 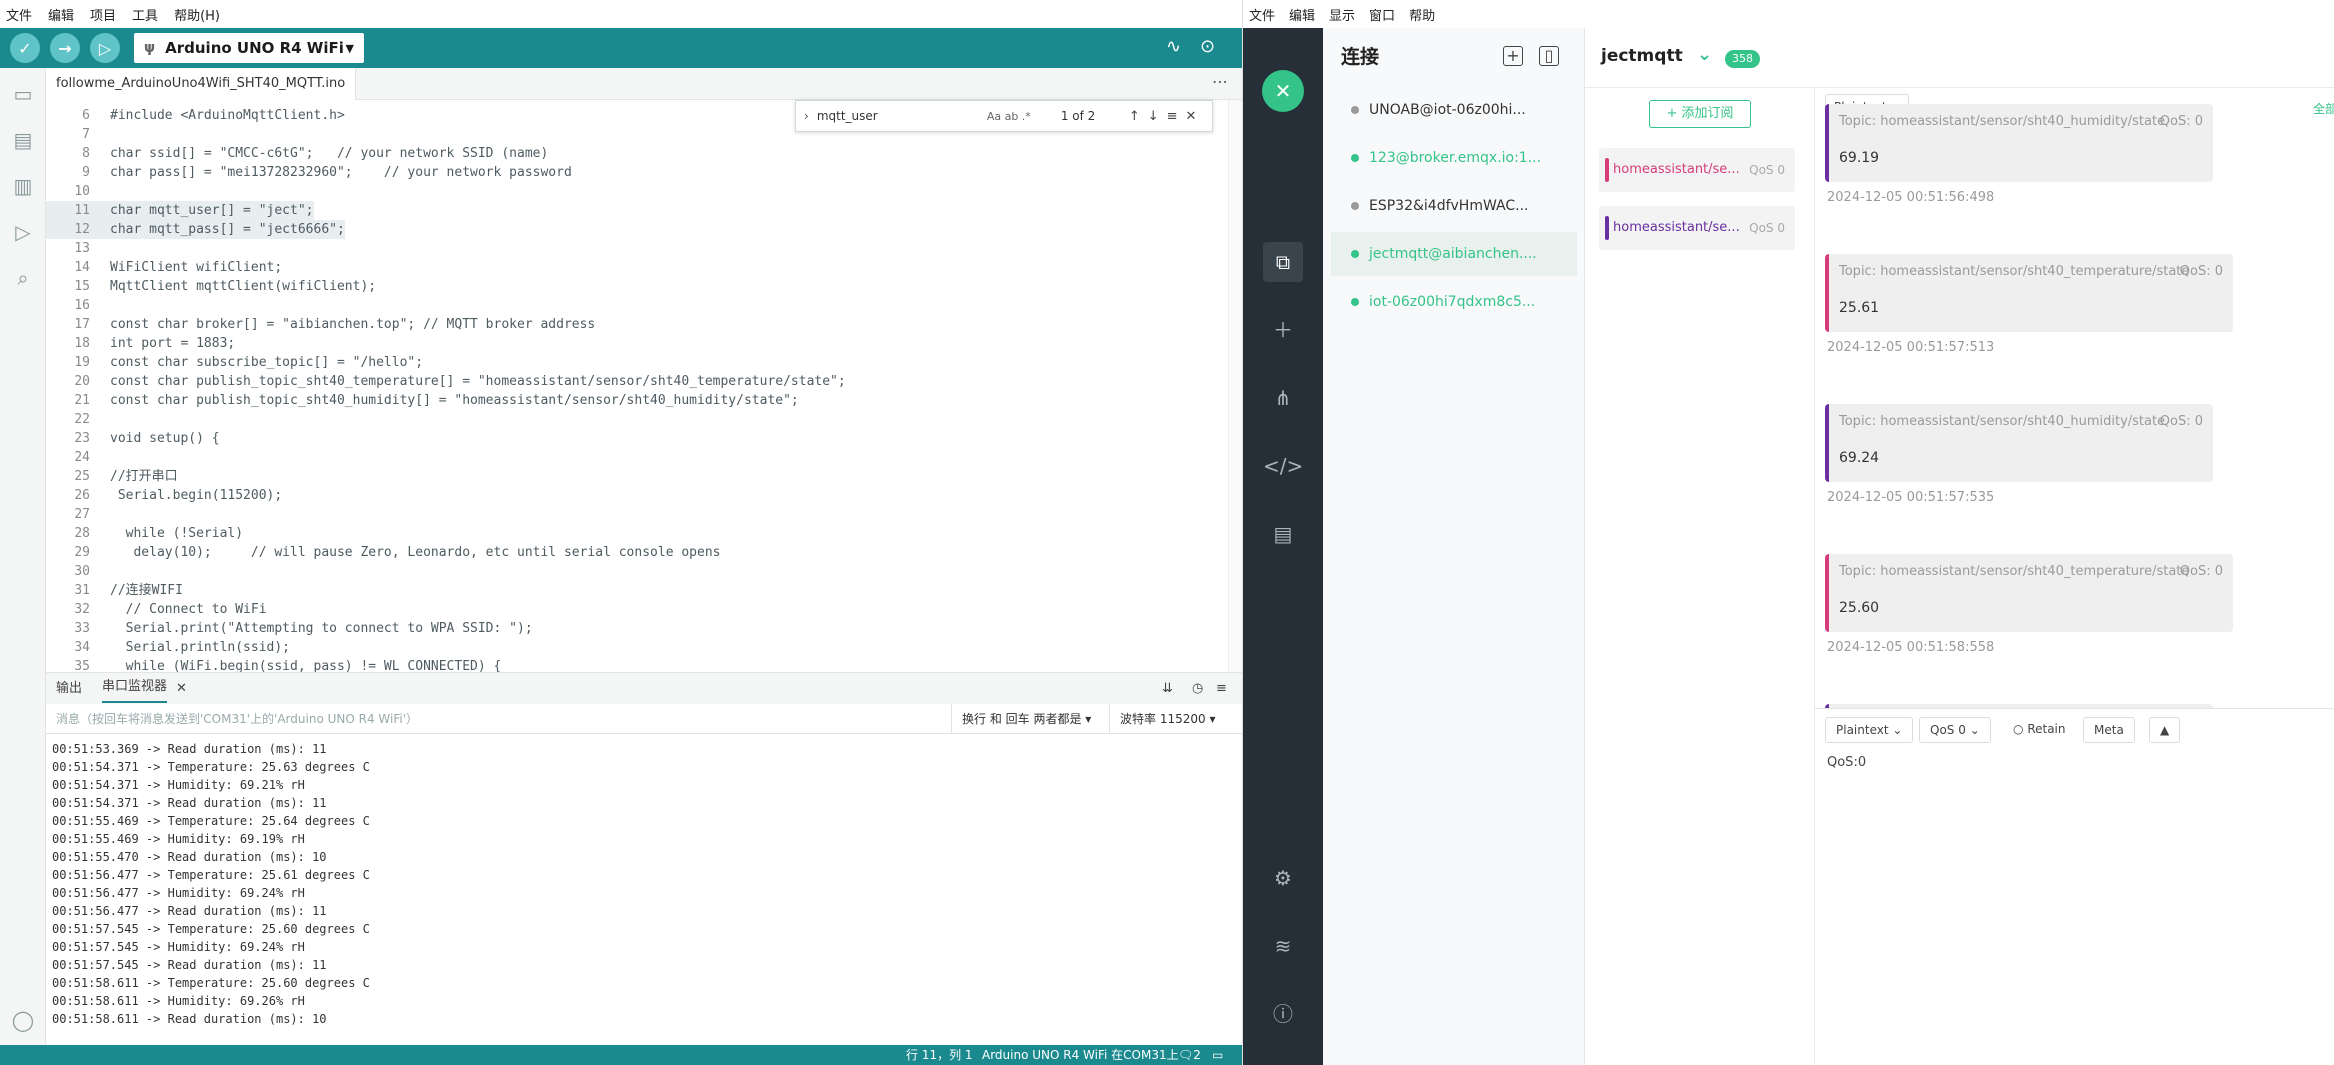 What do you see at coordinates (78, 514) in the screenshot?
I see `code-line: 27` at bounding box center [78, 514].